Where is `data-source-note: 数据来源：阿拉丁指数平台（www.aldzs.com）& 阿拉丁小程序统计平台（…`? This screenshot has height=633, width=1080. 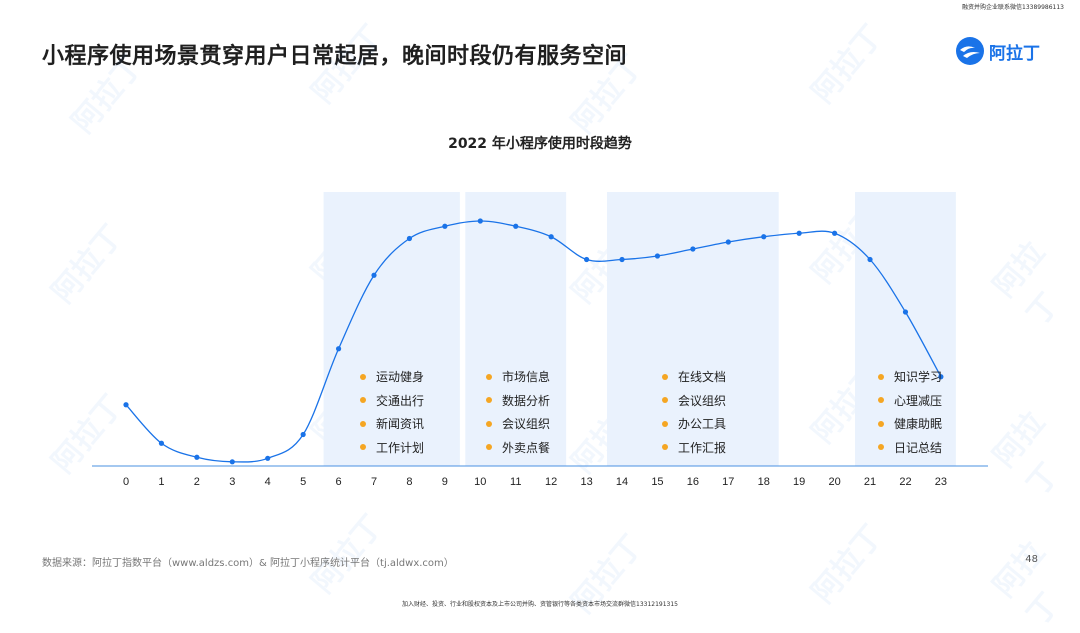 data-source-note: 数据来源：阿拉丁指数平台（www.aldzs.com）& 阿拉丁小程序统计平台（… is located at coordinates (248, 563).